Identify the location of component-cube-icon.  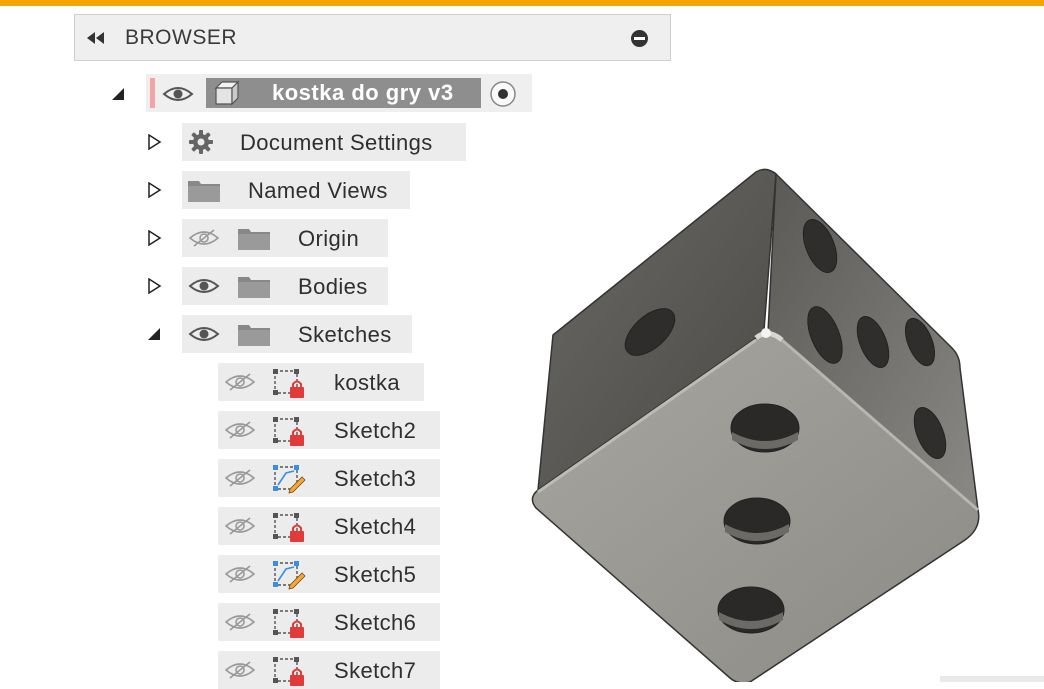
(227, 93).